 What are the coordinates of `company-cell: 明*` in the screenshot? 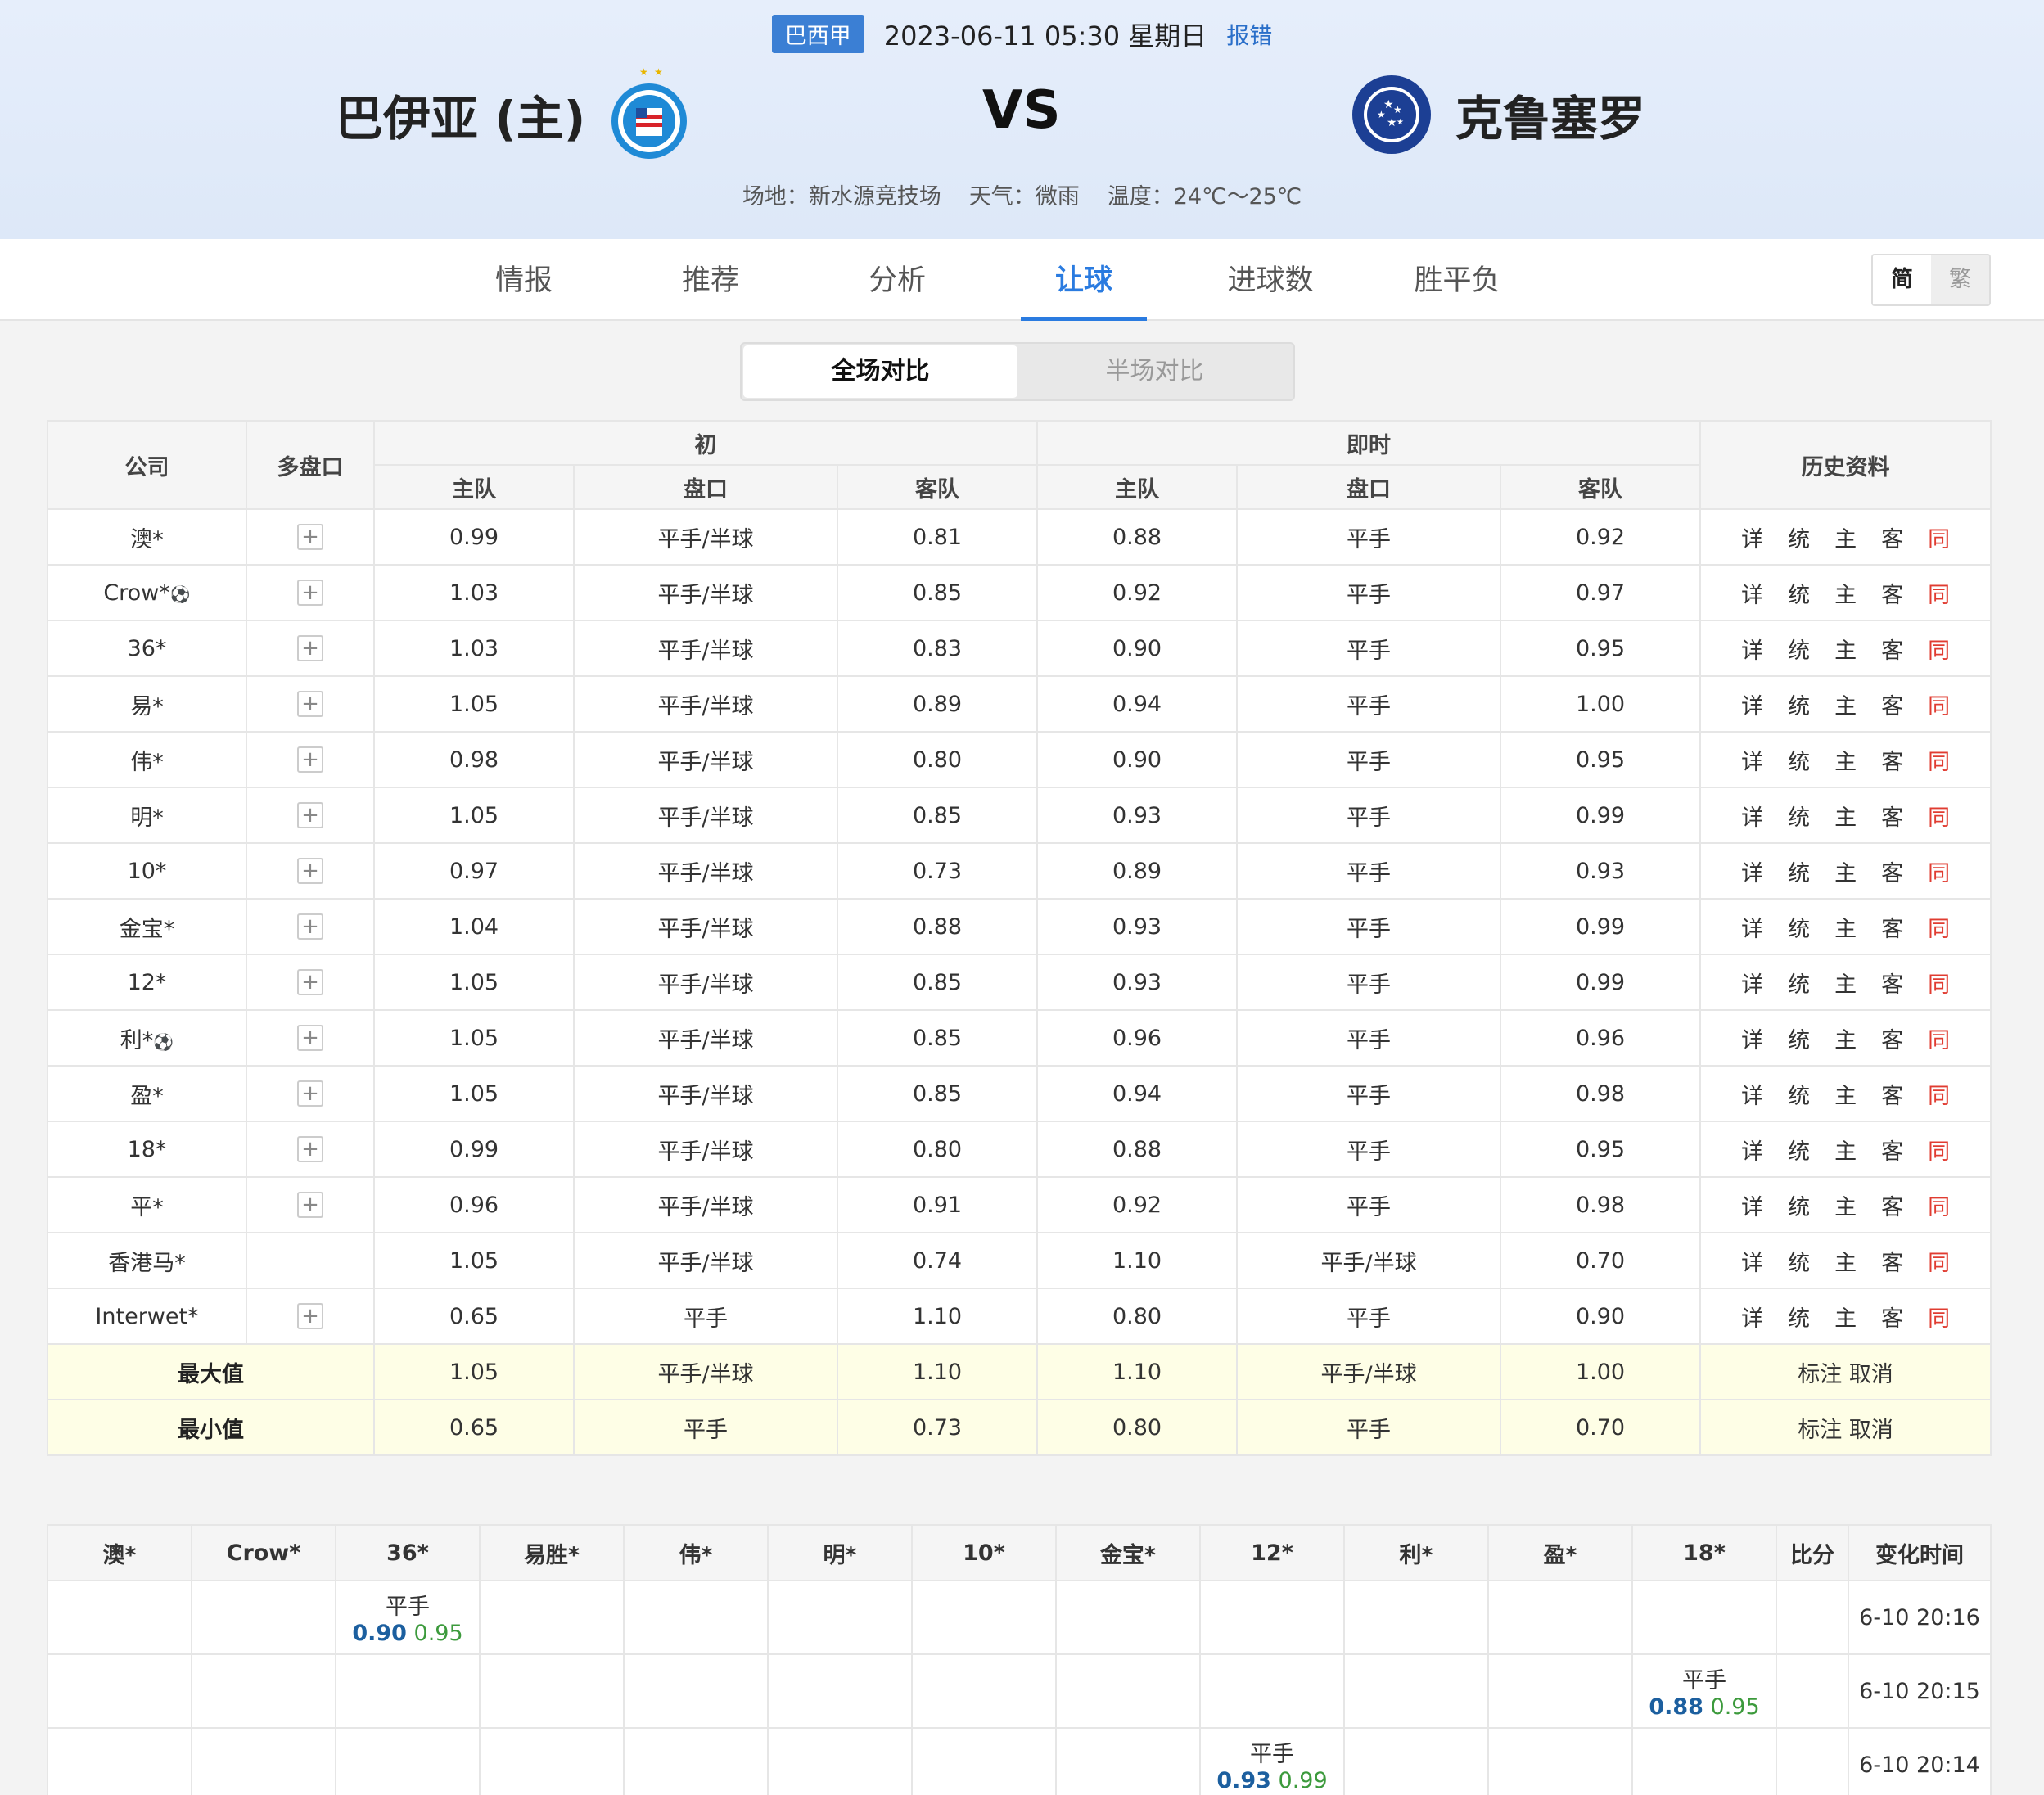 It's located at (147, 815).